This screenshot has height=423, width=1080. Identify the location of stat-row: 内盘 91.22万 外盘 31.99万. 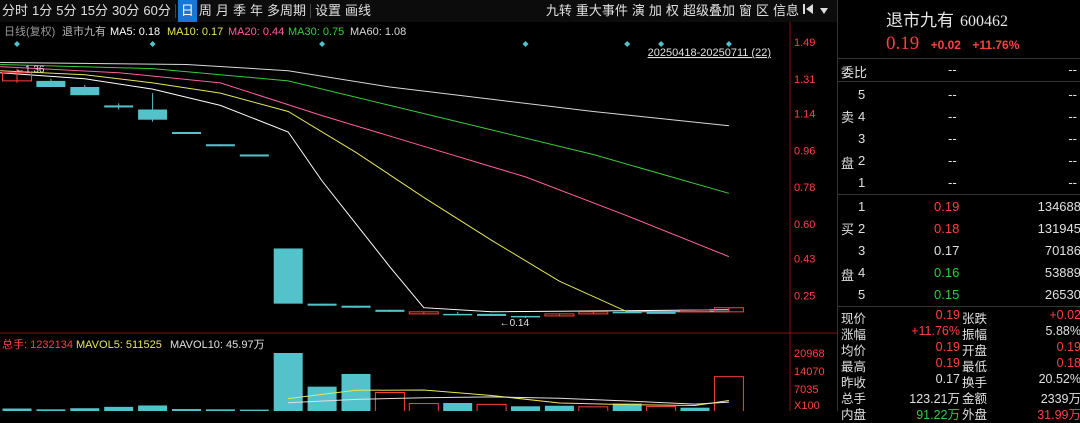
(959, 413).